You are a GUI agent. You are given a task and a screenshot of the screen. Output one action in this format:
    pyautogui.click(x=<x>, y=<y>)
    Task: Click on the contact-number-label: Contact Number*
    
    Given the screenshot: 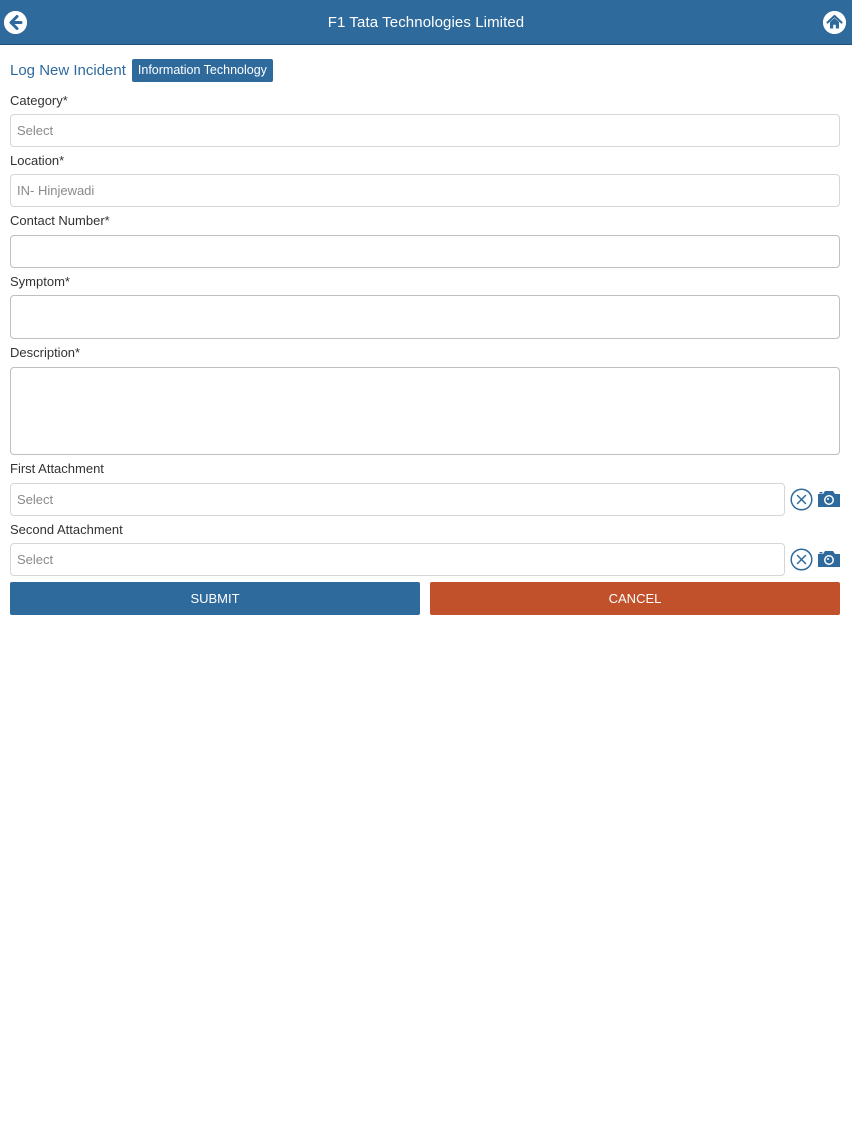 What is the action you would take?
    pyautogui.click(x=60, y=220)
    